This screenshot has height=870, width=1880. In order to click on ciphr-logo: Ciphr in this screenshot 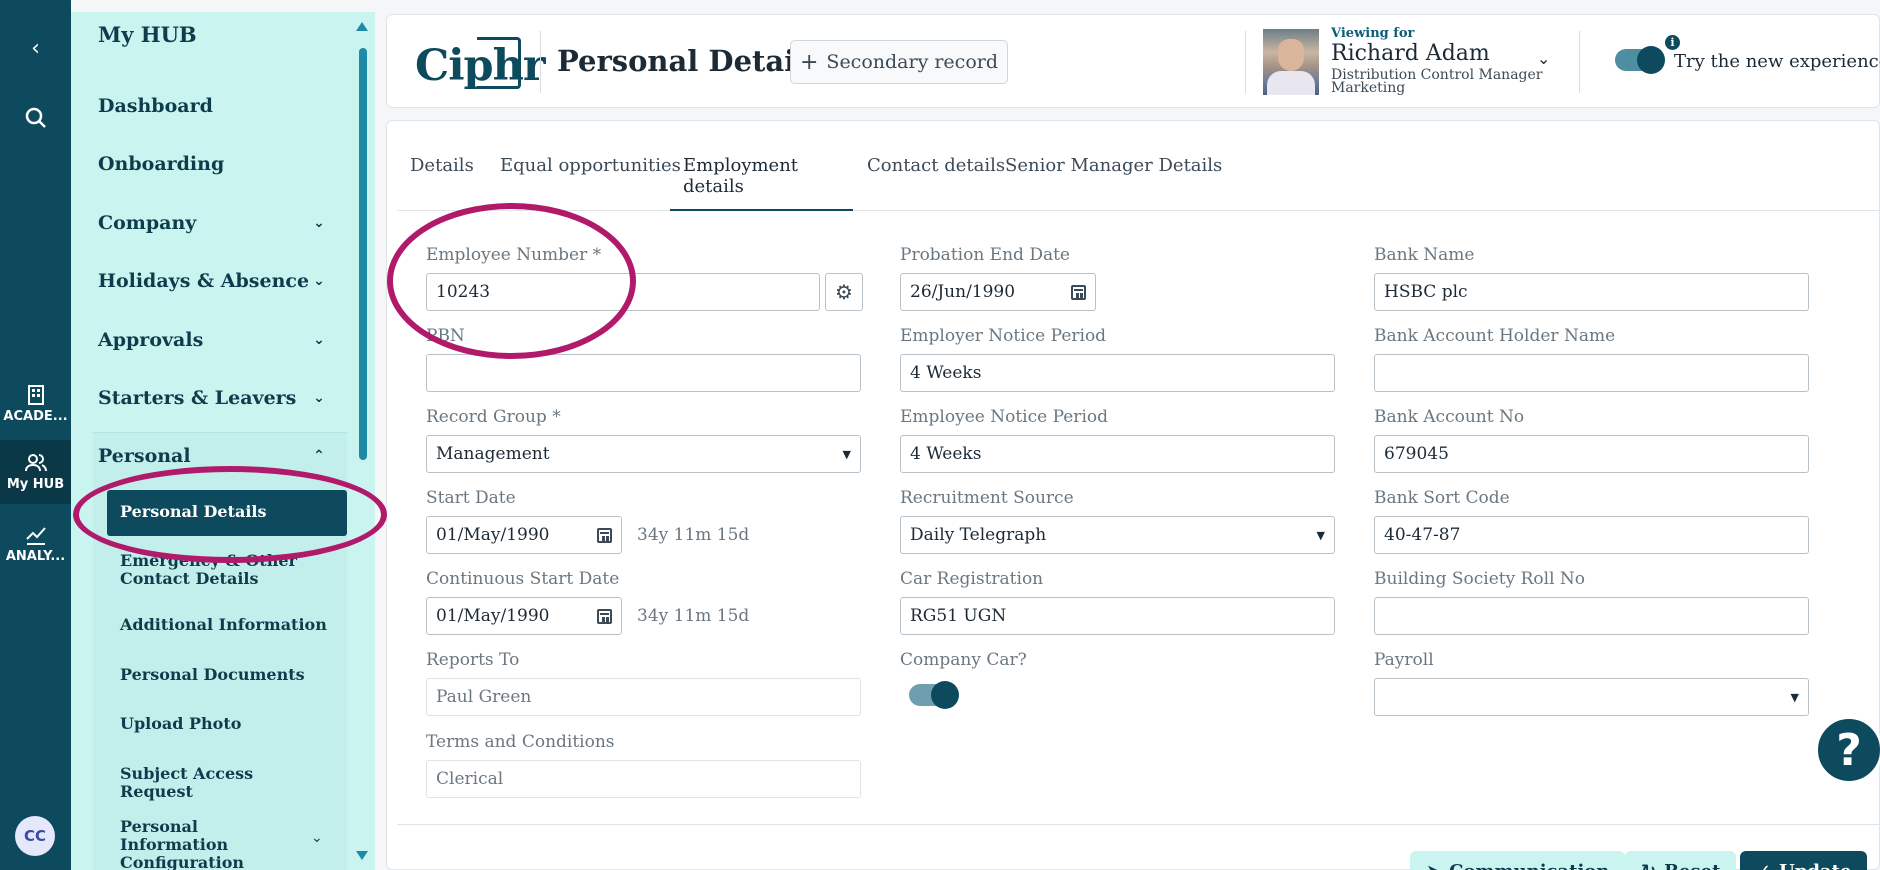, I will do `click(479, 63)`.